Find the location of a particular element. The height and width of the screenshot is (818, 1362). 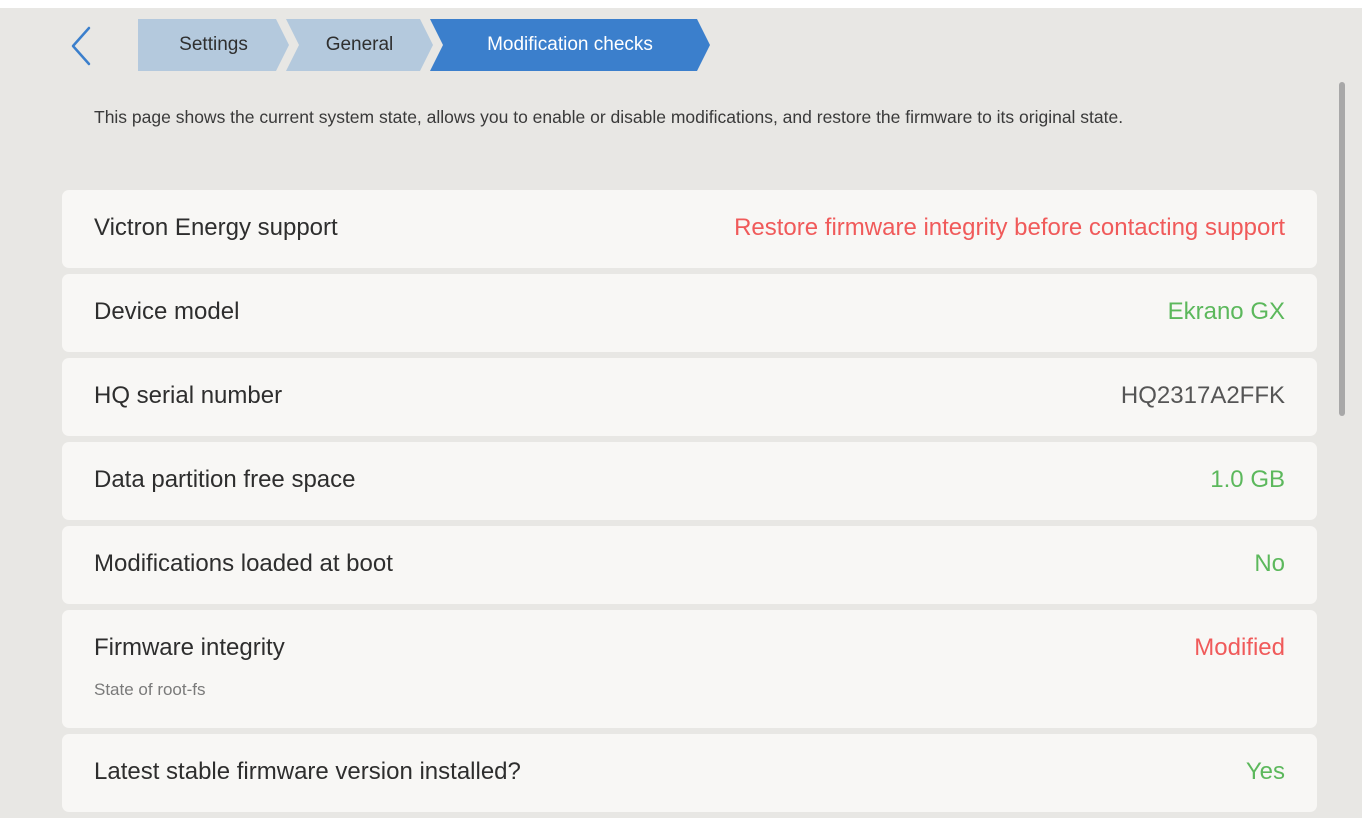

row-label: Victron Energy support is located at coordinates (216, 227).